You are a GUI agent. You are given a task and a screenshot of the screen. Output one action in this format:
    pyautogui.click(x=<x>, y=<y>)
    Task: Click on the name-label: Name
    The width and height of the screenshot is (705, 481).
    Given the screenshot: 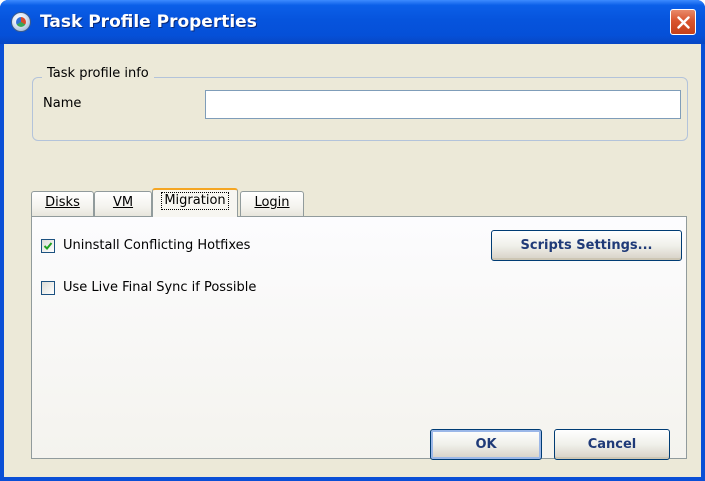 What is the action you would take?
    pyautogui.click(x=62, y=103)
    